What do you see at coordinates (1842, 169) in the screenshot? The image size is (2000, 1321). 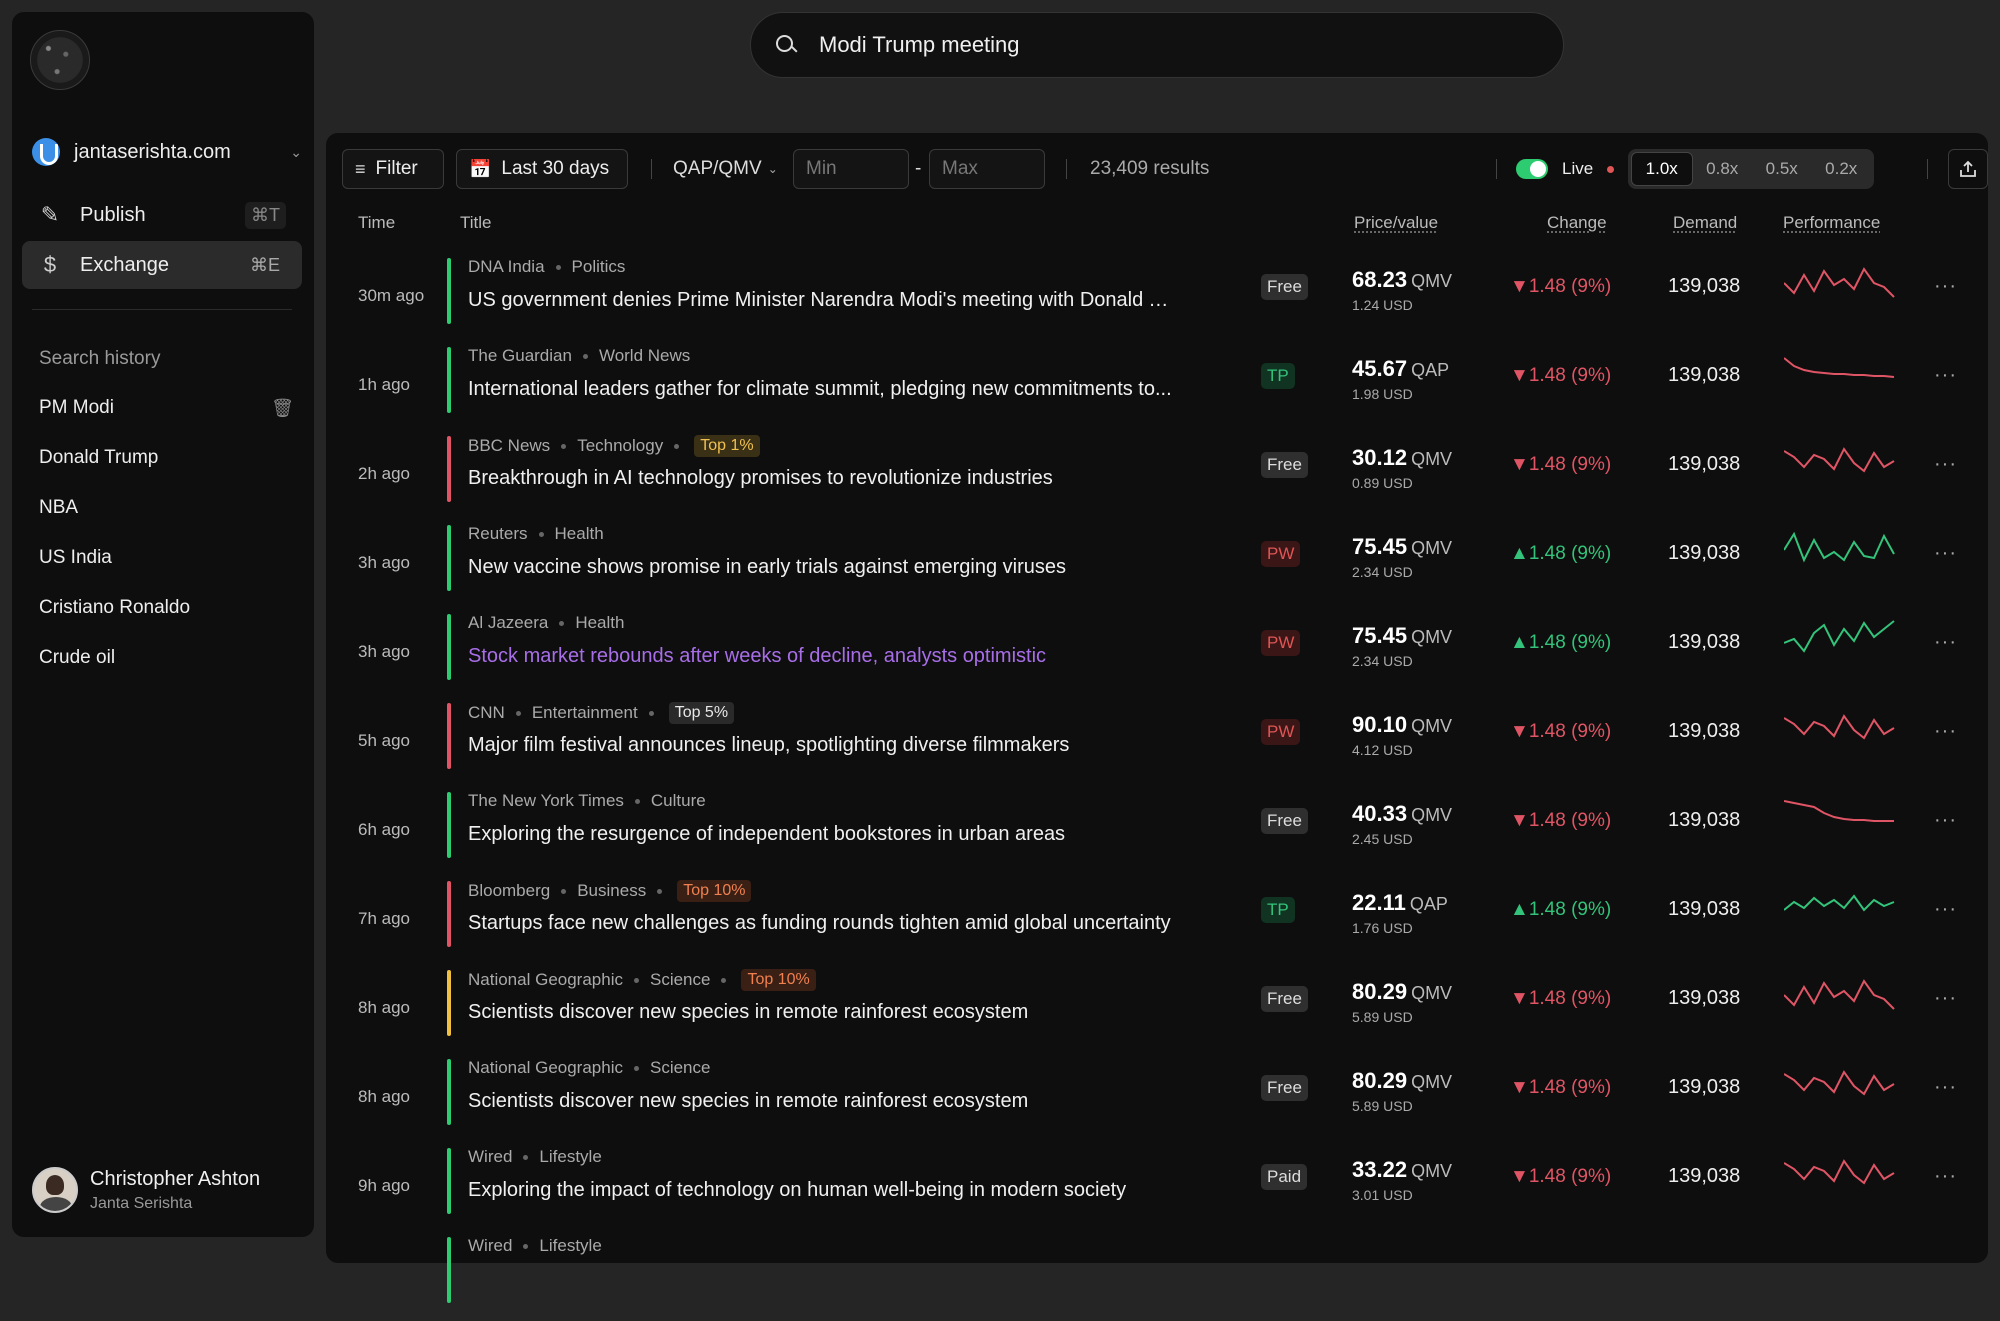 I see `speed-option: 0.2x` at bounding box center [1842, 169].